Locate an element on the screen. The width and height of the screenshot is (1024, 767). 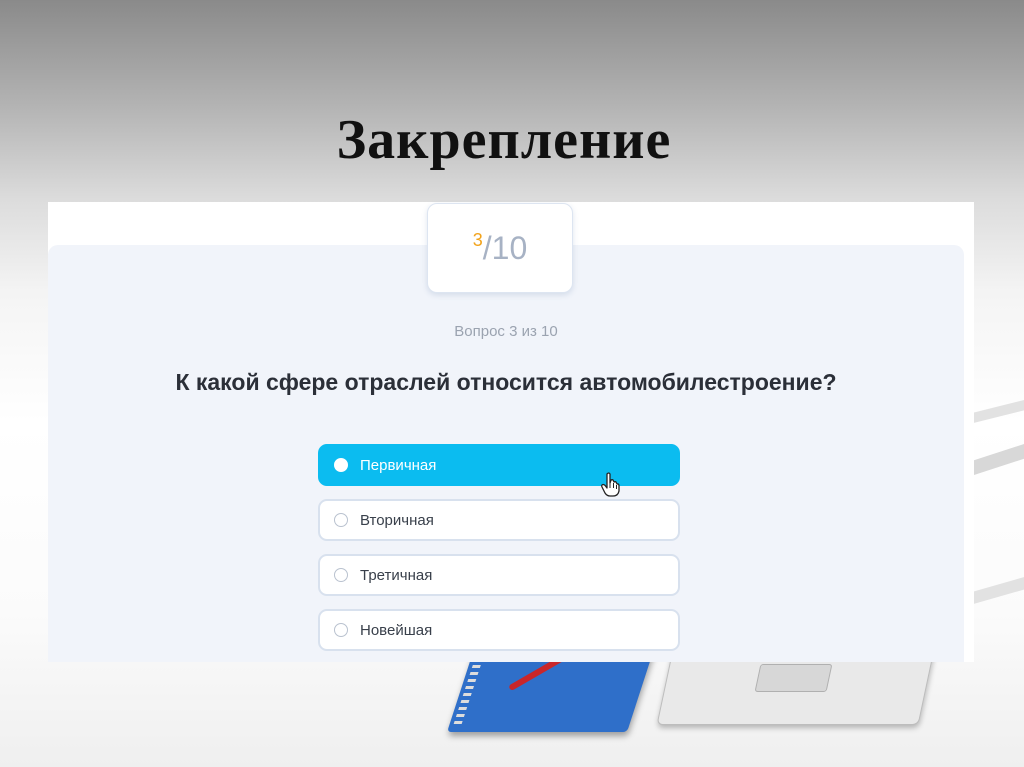
answer-option-4: Новейшая is located at coordinates (499, 630).